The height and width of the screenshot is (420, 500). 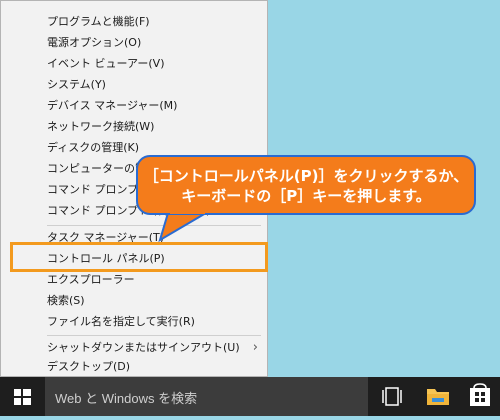 I want to click on start-button, so click(x=22, y=396).